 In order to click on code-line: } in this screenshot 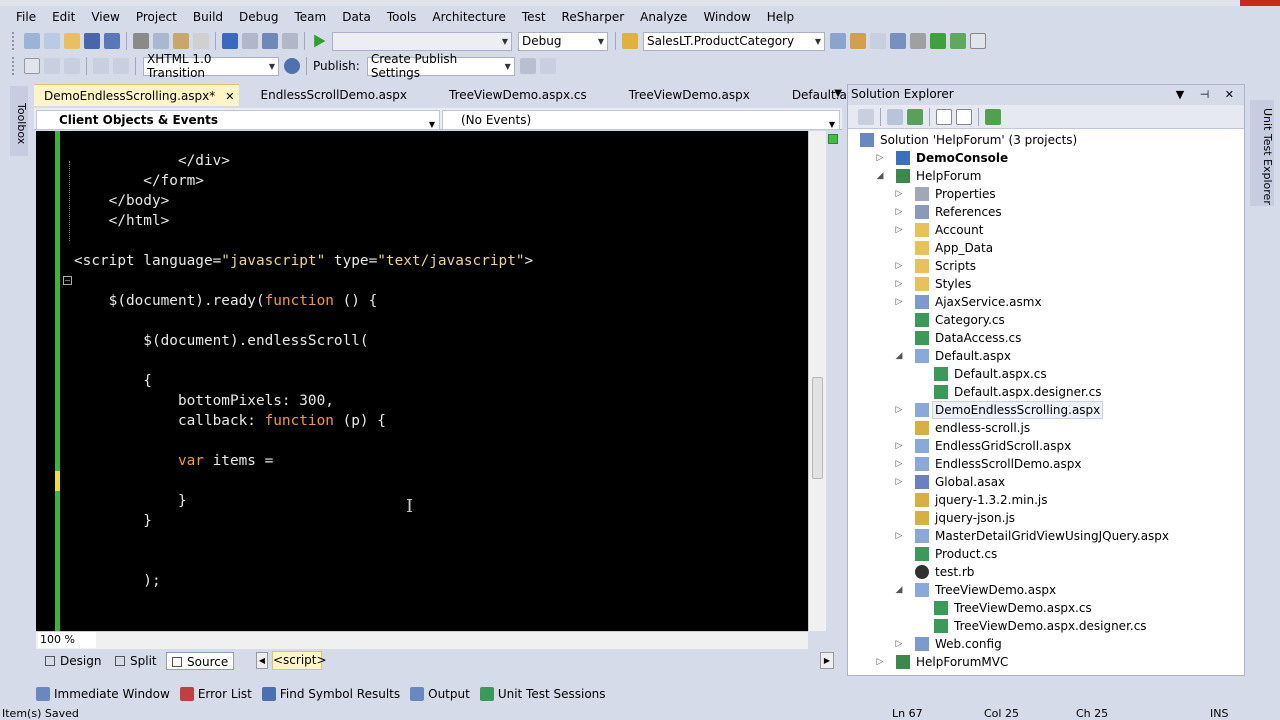, I will do `click(303, 521)`.